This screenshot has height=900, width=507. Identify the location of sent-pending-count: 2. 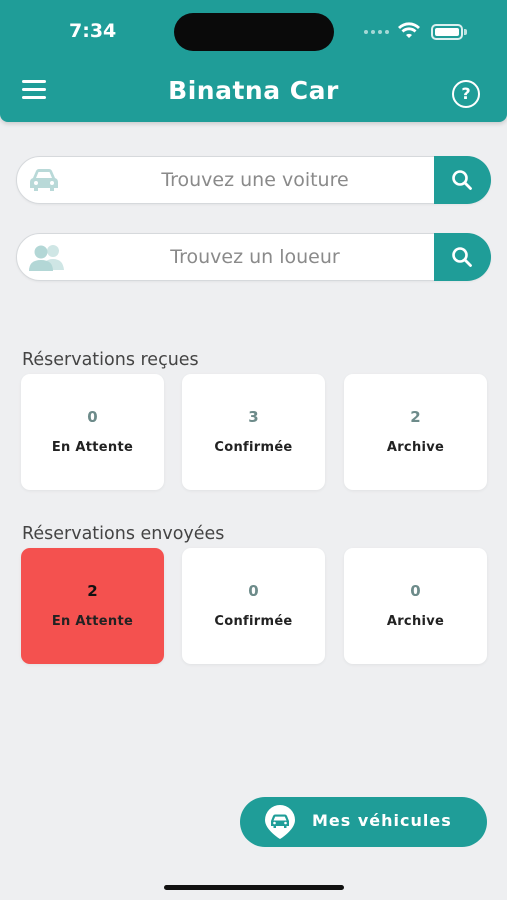
(92, 591).